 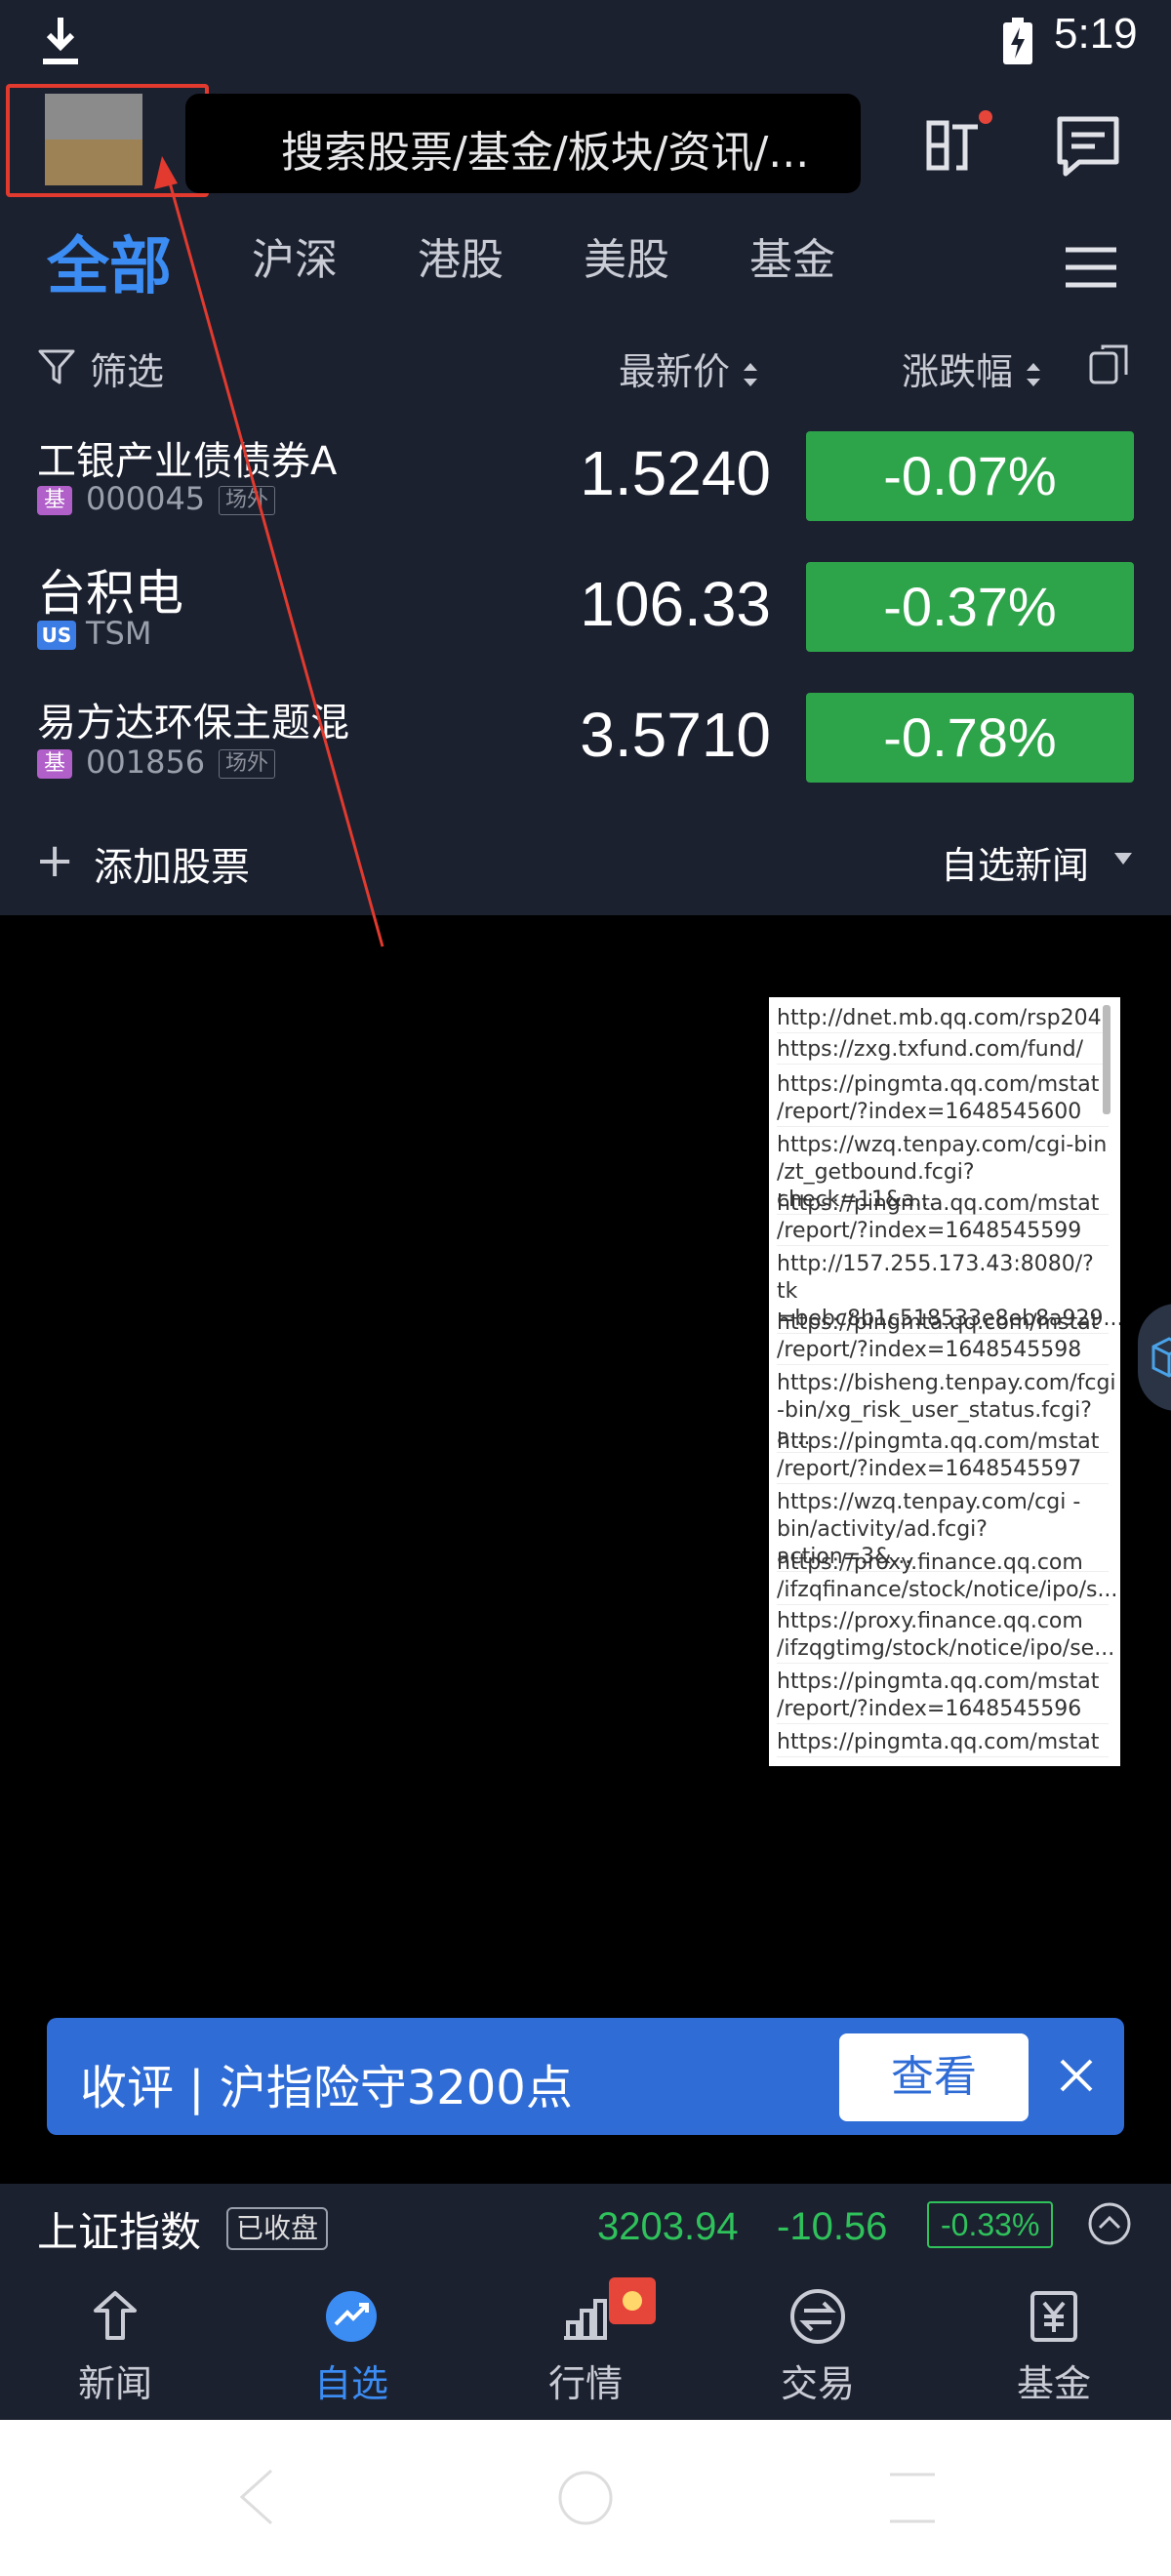 What do you see at coordinates (832, 2226) in the screenshot?
I see `index-change: -10.56` at bounding box center [832, 2226].